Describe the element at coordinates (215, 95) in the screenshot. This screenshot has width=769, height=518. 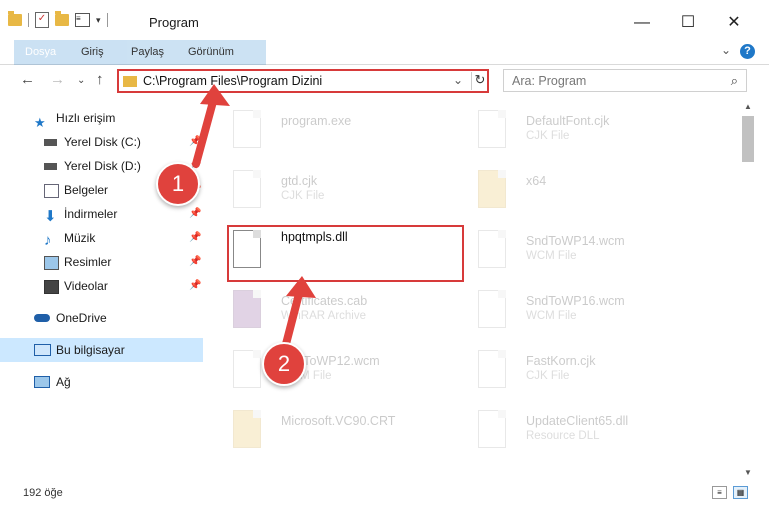
I see `arrow-1-head` at that location.